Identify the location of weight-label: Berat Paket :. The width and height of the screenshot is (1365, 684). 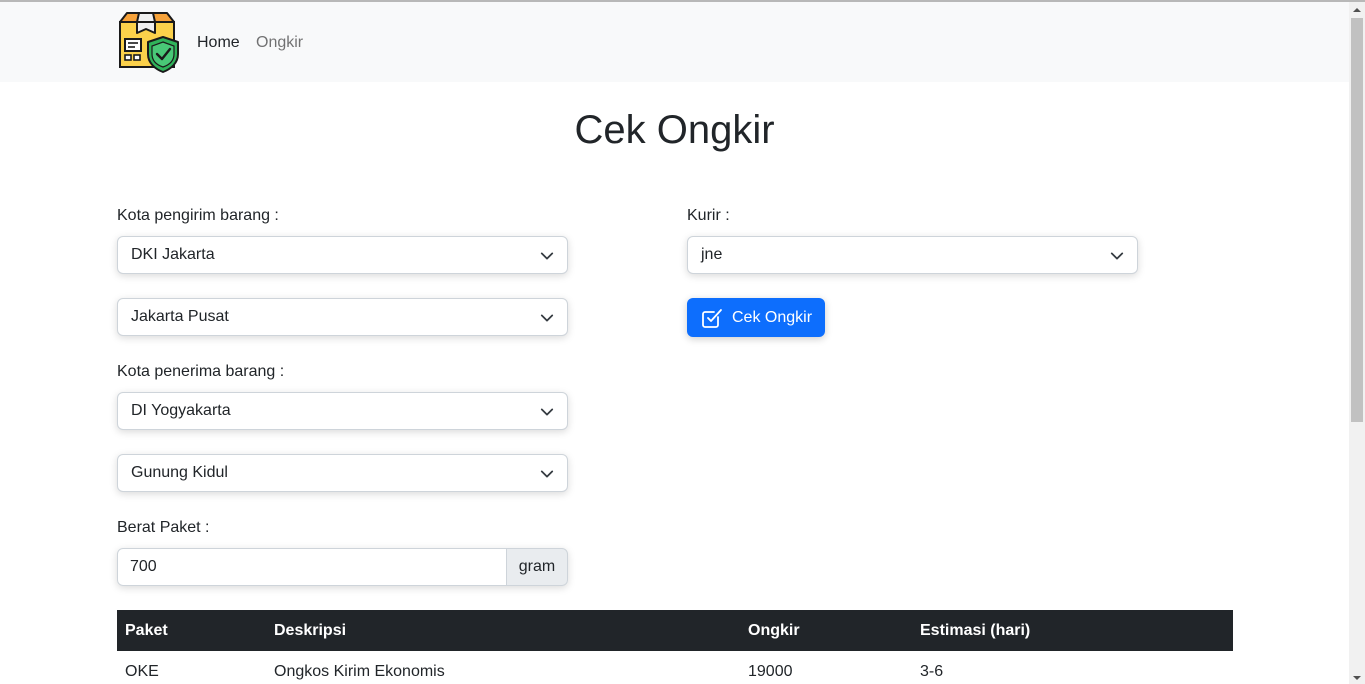
(163, 527).